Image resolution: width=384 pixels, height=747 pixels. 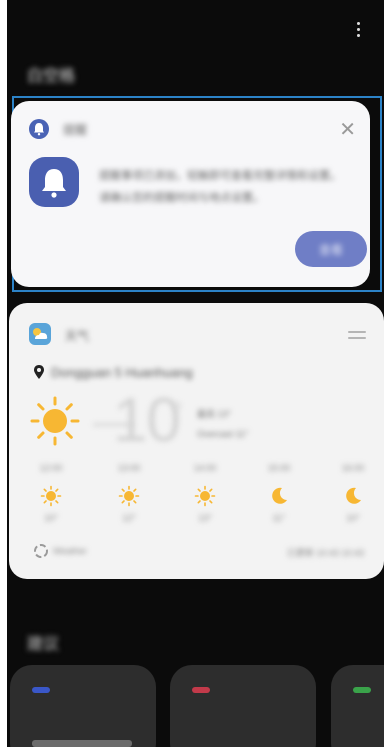 What do you see at coordinates (129, 518) in the screenshot?
I see `forecast-temp: 12°` at bounding box center [129, 518].